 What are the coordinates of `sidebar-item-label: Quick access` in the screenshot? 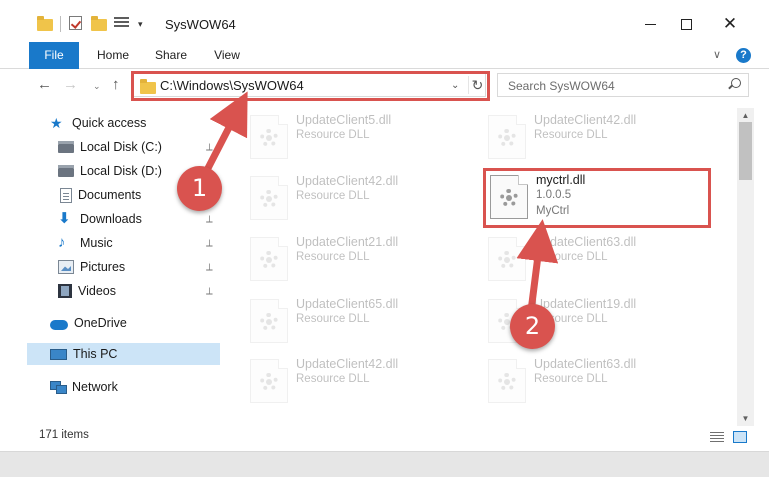 It's located at (109, 123).